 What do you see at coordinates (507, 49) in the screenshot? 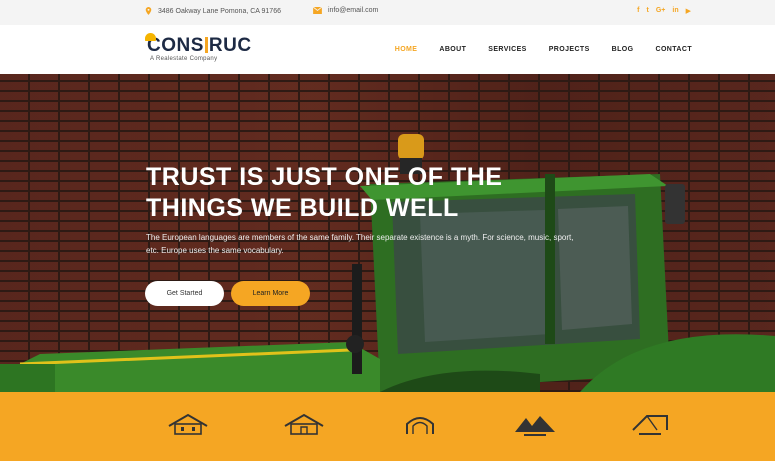
I see `nav-services: SERVICES` at bounding box center [507, 49].